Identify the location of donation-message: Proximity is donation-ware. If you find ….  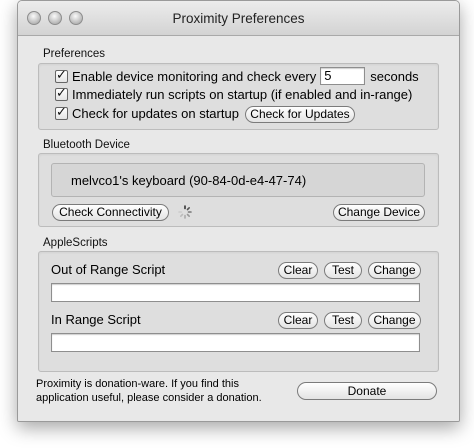
(149, 391).